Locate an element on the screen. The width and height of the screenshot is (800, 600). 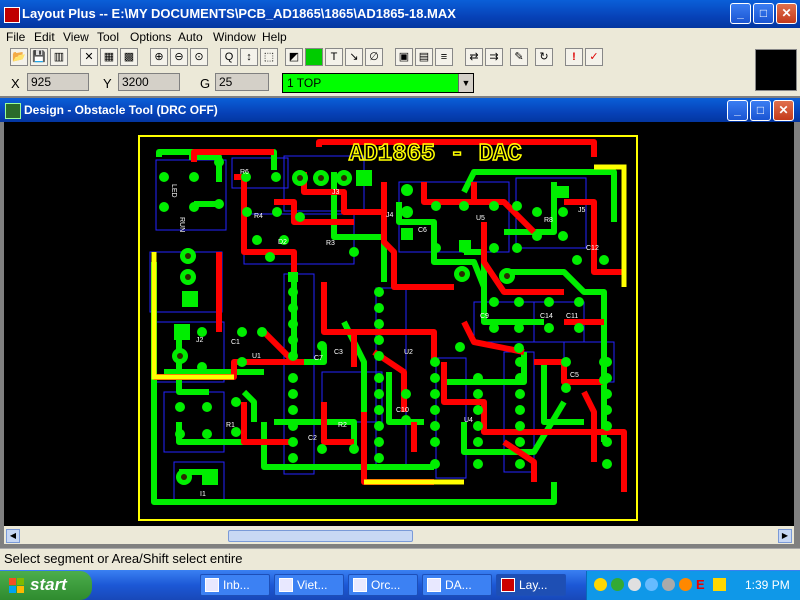
color-icon: ▣ is located at coordinates (404, 57).